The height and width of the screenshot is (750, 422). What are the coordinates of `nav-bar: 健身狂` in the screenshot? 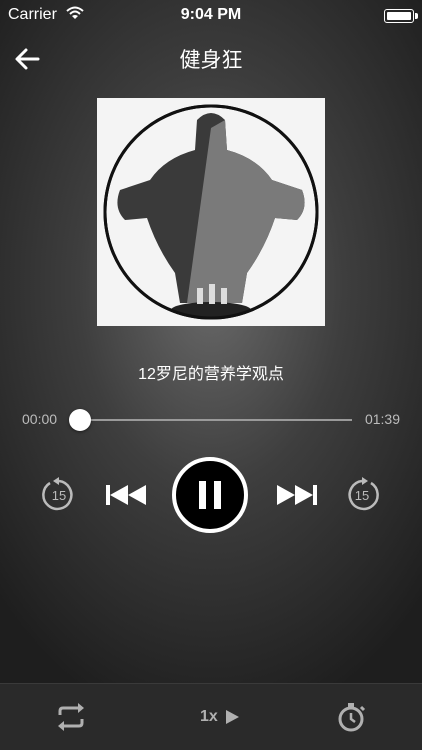 It's located at (211, 58).